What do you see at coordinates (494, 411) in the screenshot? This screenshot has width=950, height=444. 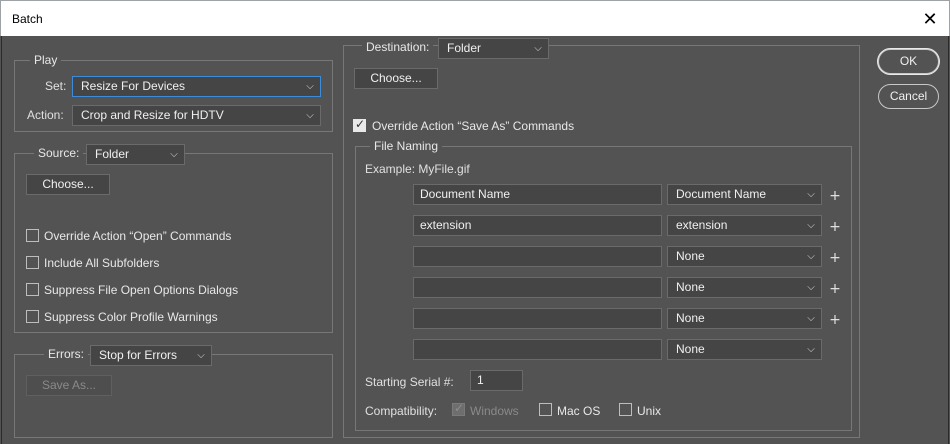 I see `compat-windows-label: Windows` at bounding box center [494, 411].